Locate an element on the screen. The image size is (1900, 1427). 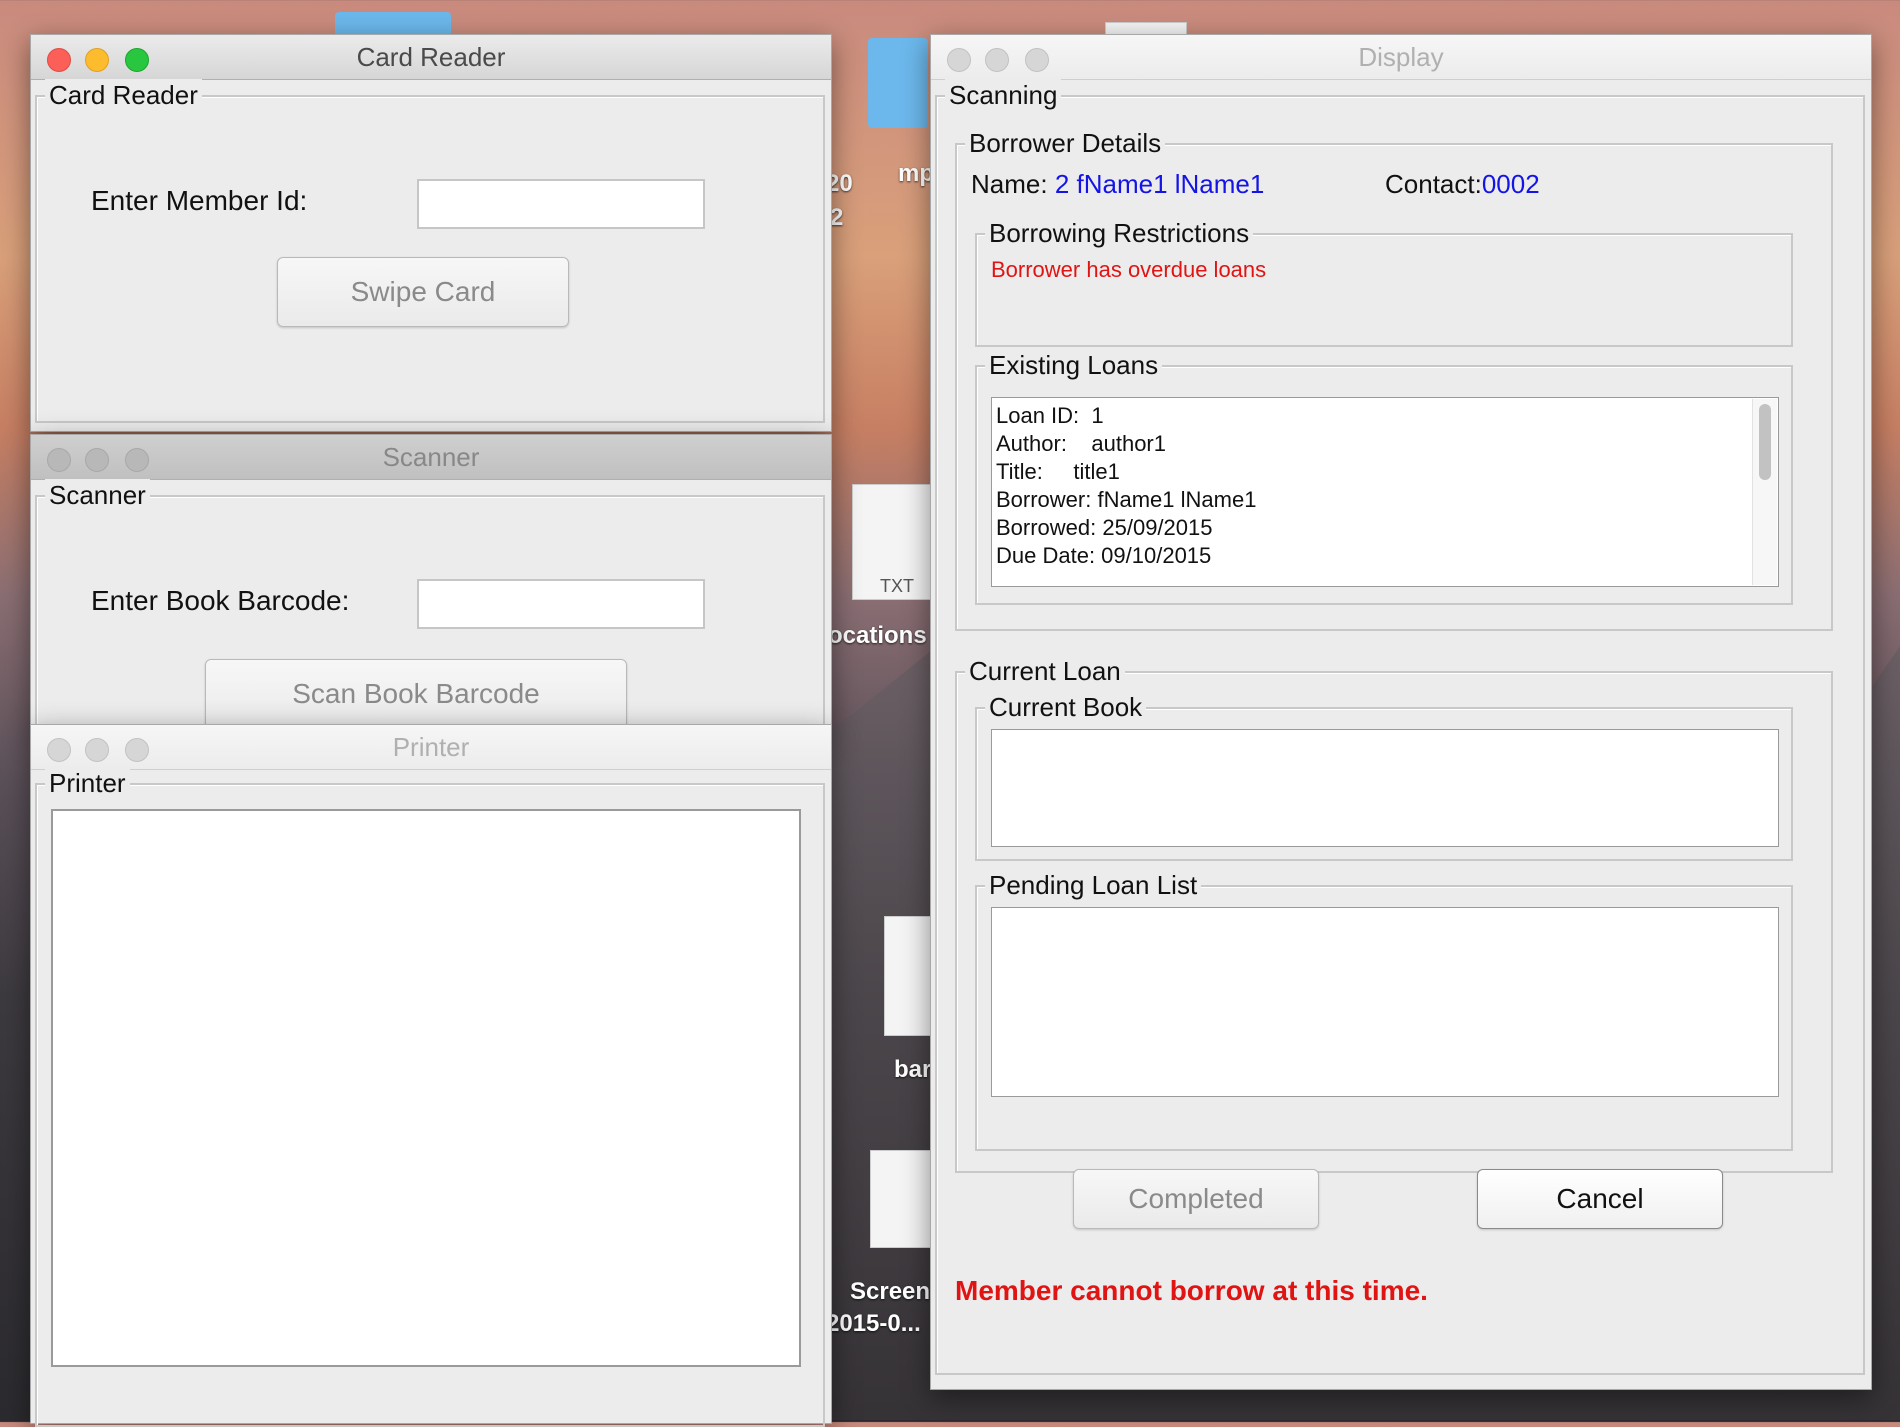
borrower-contact-value: 0002 is located at coordinates (1510, 184).